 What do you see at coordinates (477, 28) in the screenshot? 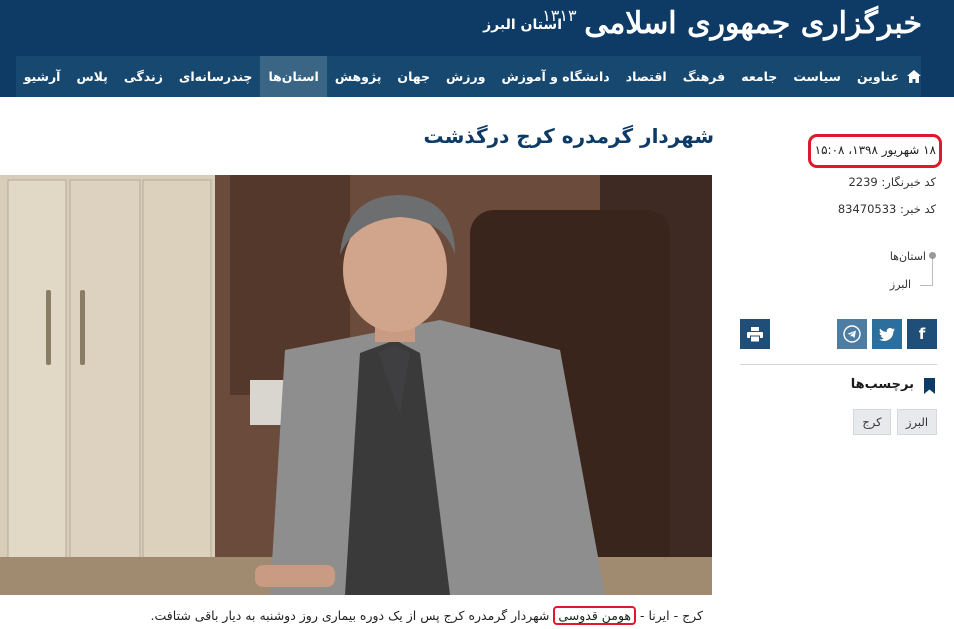
I see `site-header: خبرگزاری جمهوری اسلامی ۱۳۱۳ استان البرز` at bounding box center [477, 28].